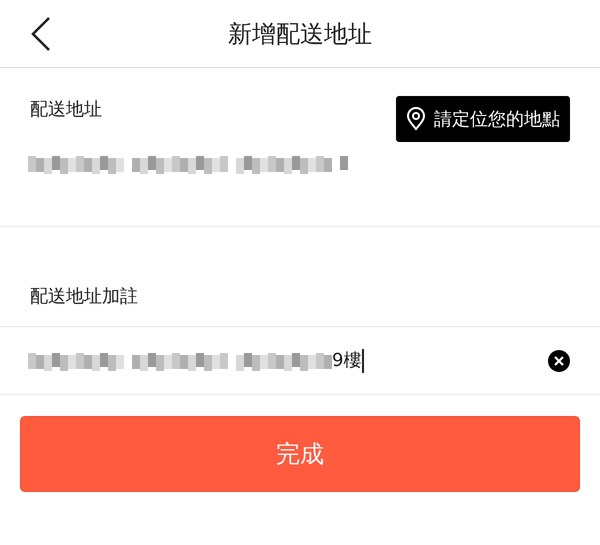  I want to click on input-field: 9樓, so click(288, 360).